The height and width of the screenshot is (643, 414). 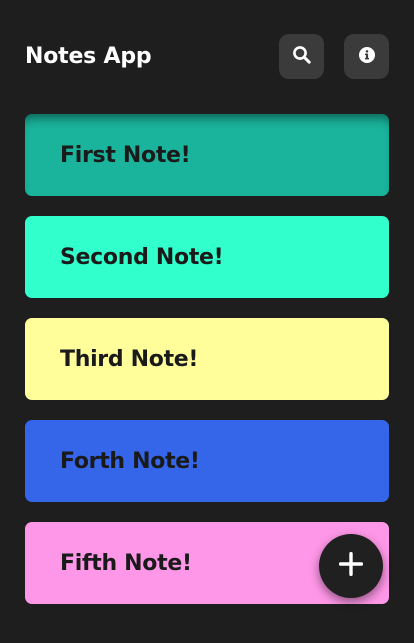 What do you see at coordinates (207, 359) in the screenshot?
I see `note-card: Third Note!` at bounding box center [207, 359].